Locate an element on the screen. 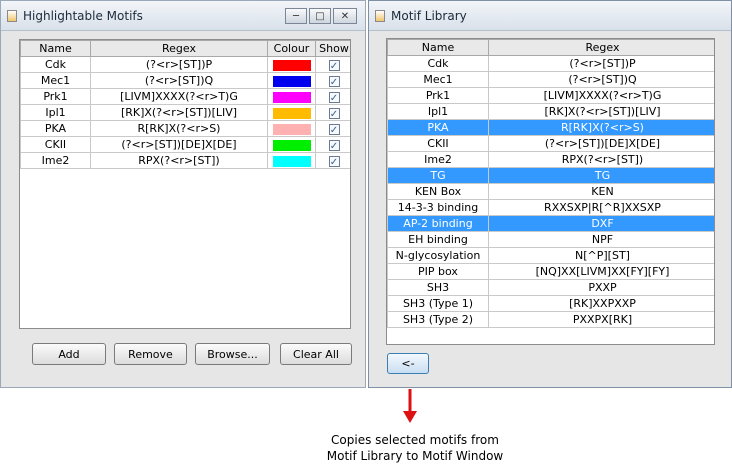 This screenshot has width=732, height=472. library-name-cell: 14-3-3 binding is located at coordinates (438, 207).